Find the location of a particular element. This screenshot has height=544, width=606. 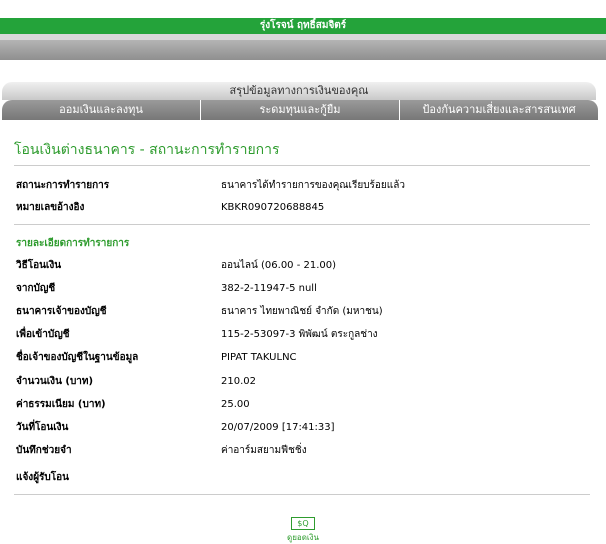

row-value: ออนไลน์ (06.00 - 21.00) is located at coordinates (279, 265).